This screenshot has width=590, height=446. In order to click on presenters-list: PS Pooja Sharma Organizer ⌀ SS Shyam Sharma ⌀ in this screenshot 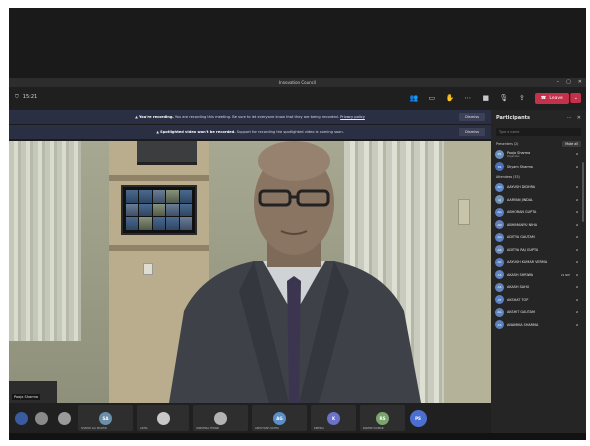, I will do `click(538, 160)`.